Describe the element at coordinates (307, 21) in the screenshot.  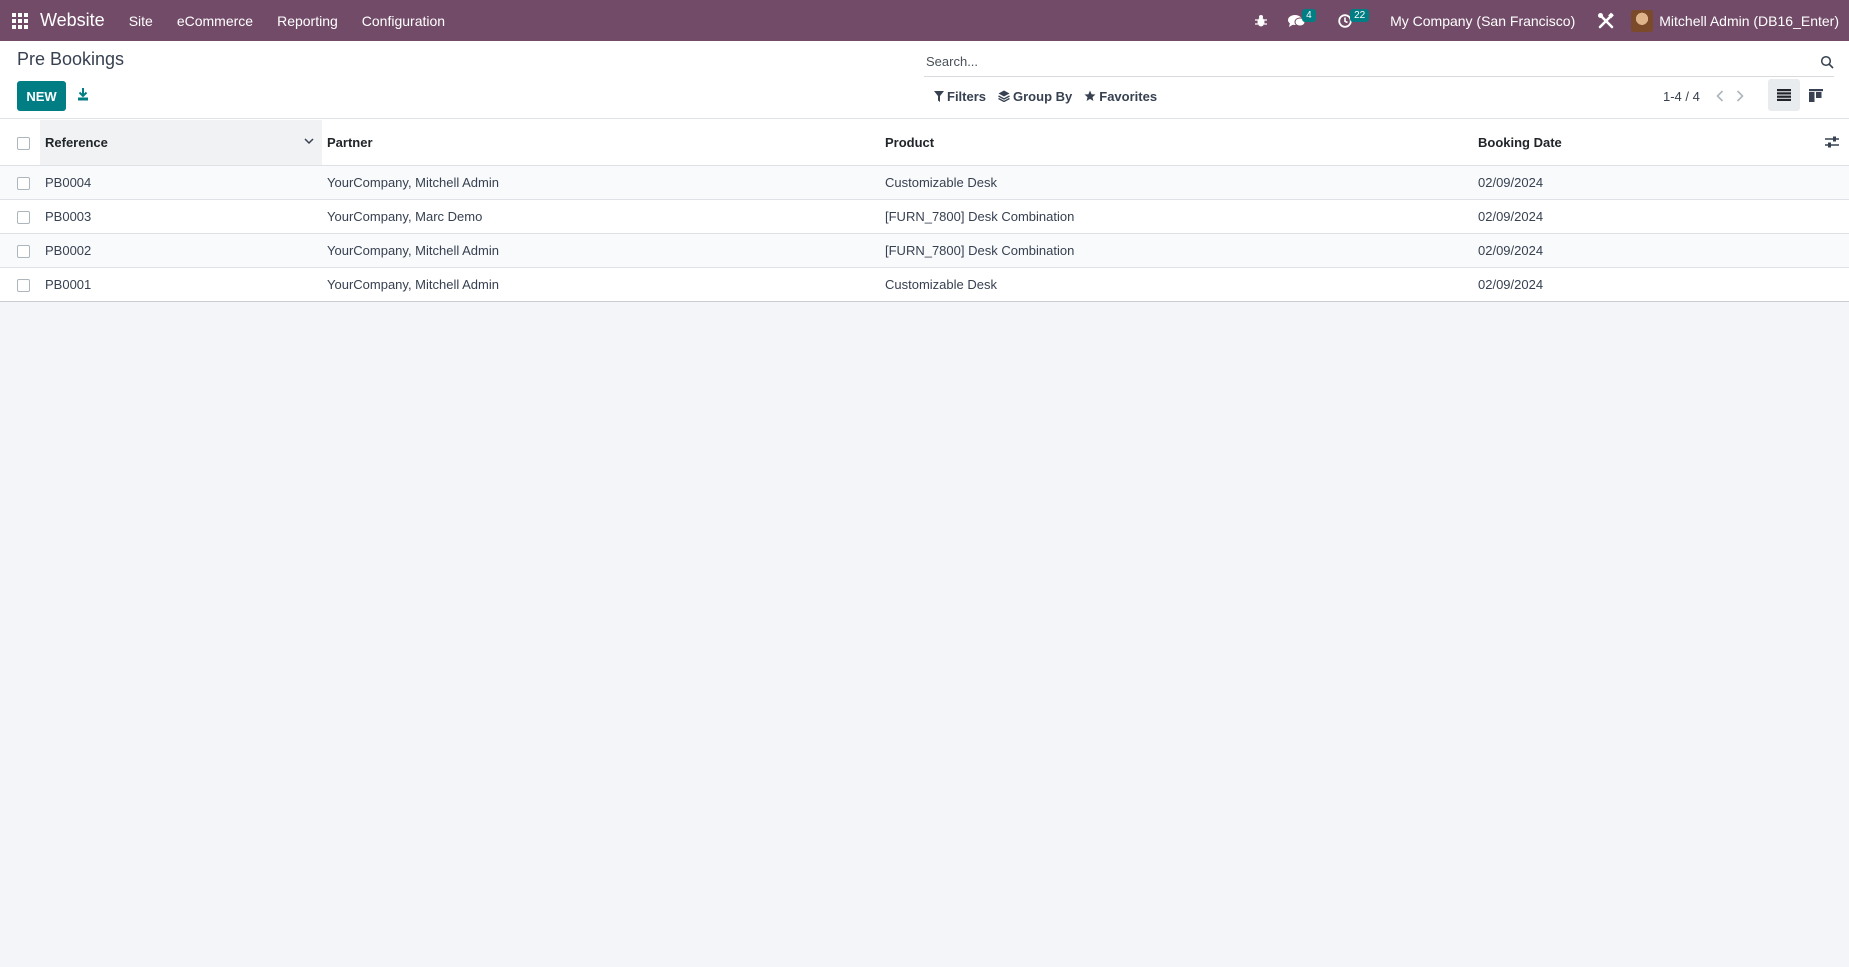
I see `menu-item-reporting: Reporting` at that location.